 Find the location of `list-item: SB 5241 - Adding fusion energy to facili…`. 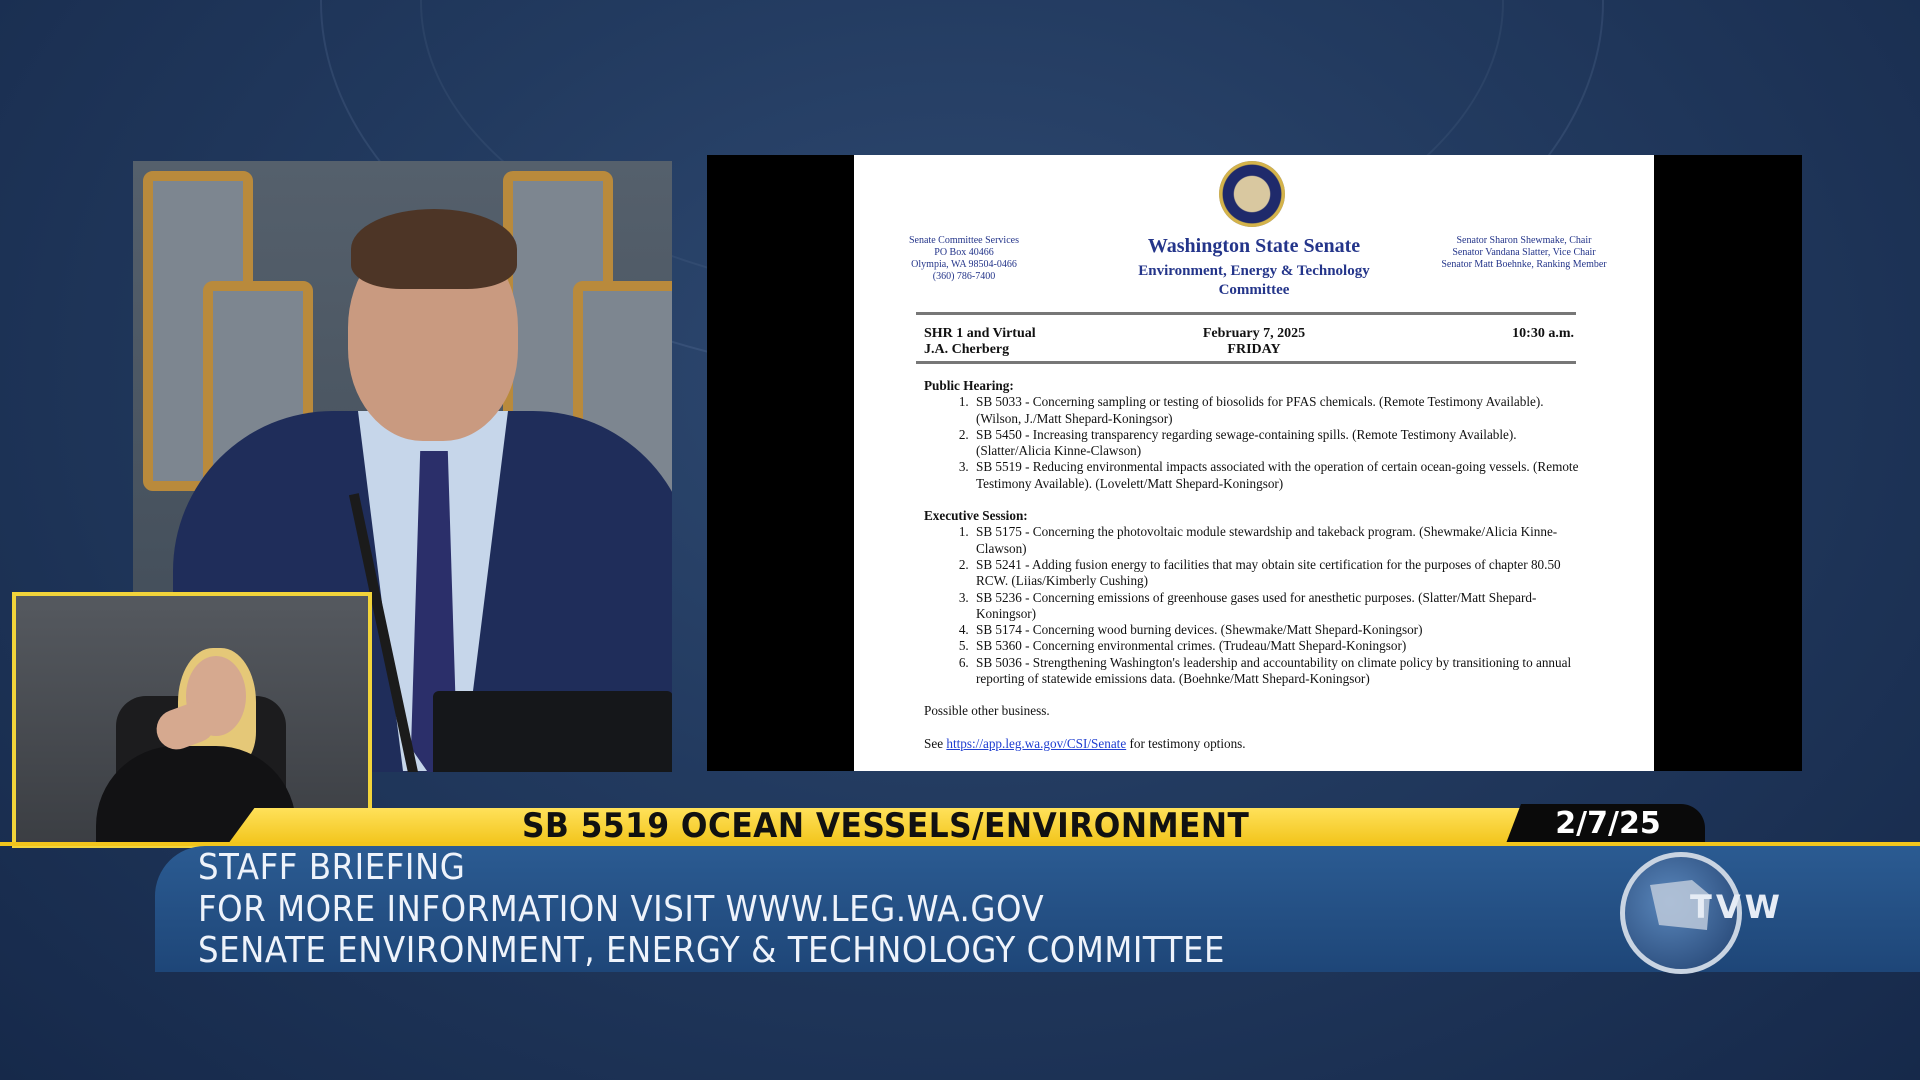

list-item: SB 5241 - Adding fusion energy to facili… is located at coordinates (1278, 573).